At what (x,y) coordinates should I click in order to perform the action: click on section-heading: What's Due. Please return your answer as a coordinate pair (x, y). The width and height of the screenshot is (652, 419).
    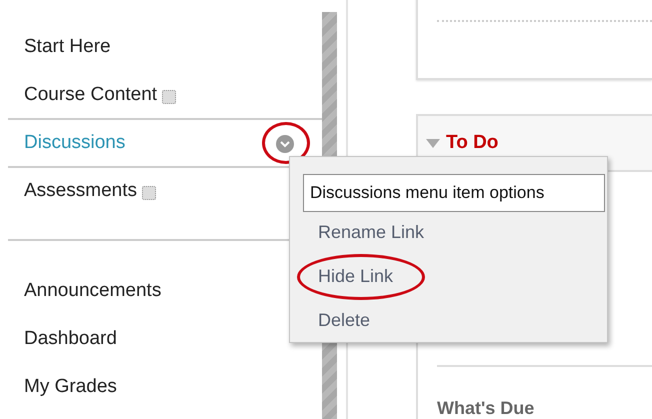
    Looking at the image, I should click on (486, 408).